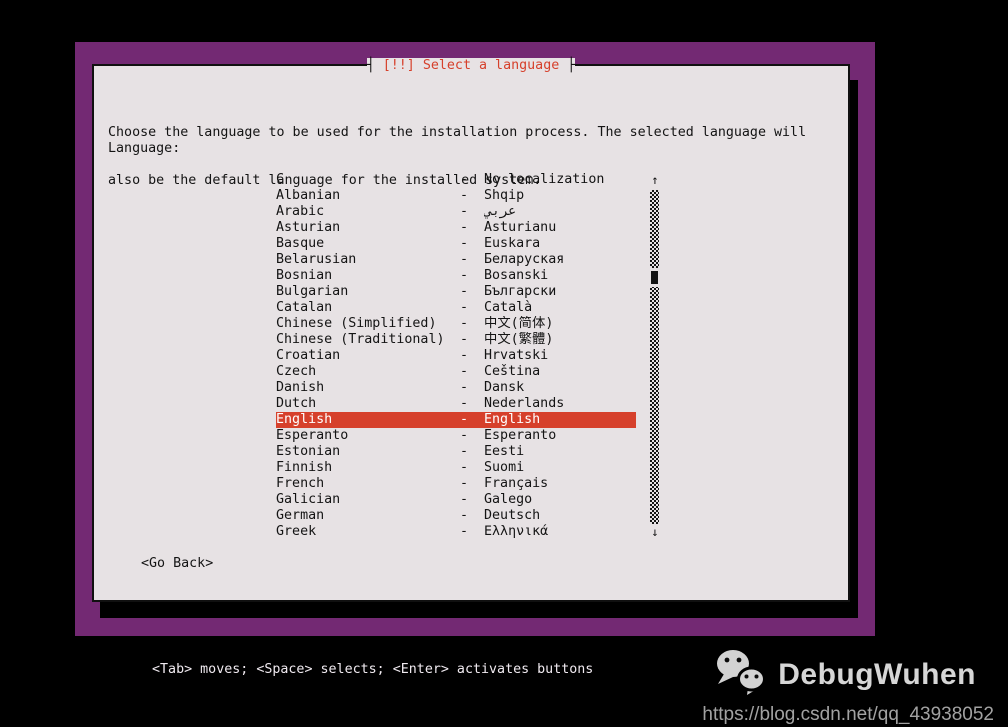 This screenshot has width=1008, height=727. What do you see at coordinates (456, 308) in the screenshot?
I see `language-row: Catalan - Català` at bounding box center [456, 308].